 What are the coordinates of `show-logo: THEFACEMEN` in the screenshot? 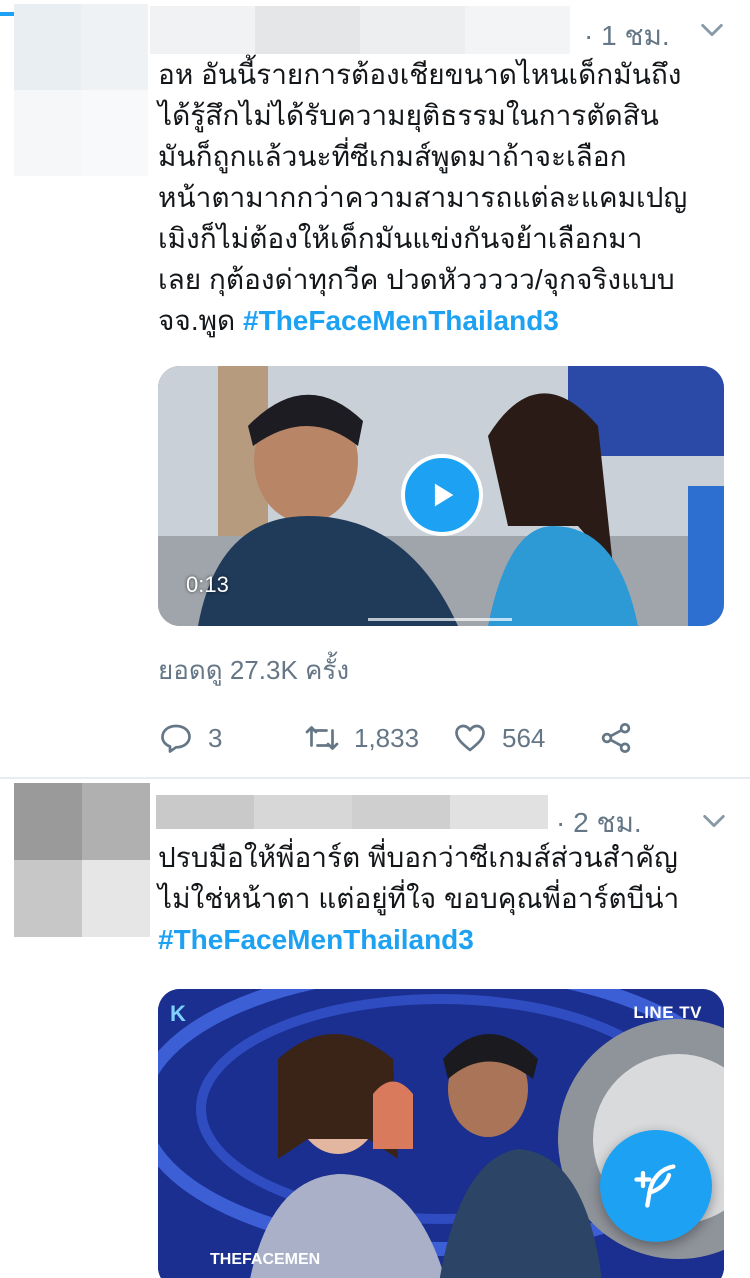 It's located at (265, 1259).